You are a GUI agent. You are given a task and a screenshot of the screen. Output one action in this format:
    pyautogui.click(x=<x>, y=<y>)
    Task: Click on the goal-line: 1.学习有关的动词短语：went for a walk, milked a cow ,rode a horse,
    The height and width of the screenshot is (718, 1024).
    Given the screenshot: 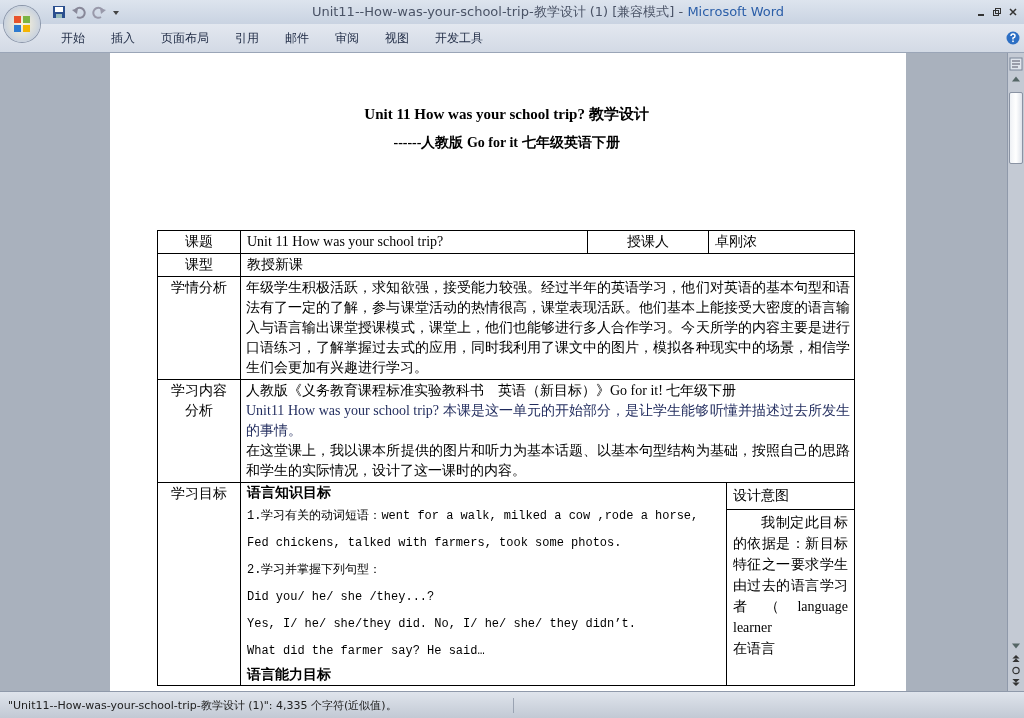 What is the action you would take?
    pyautogui.click(x=473, y=516)
    